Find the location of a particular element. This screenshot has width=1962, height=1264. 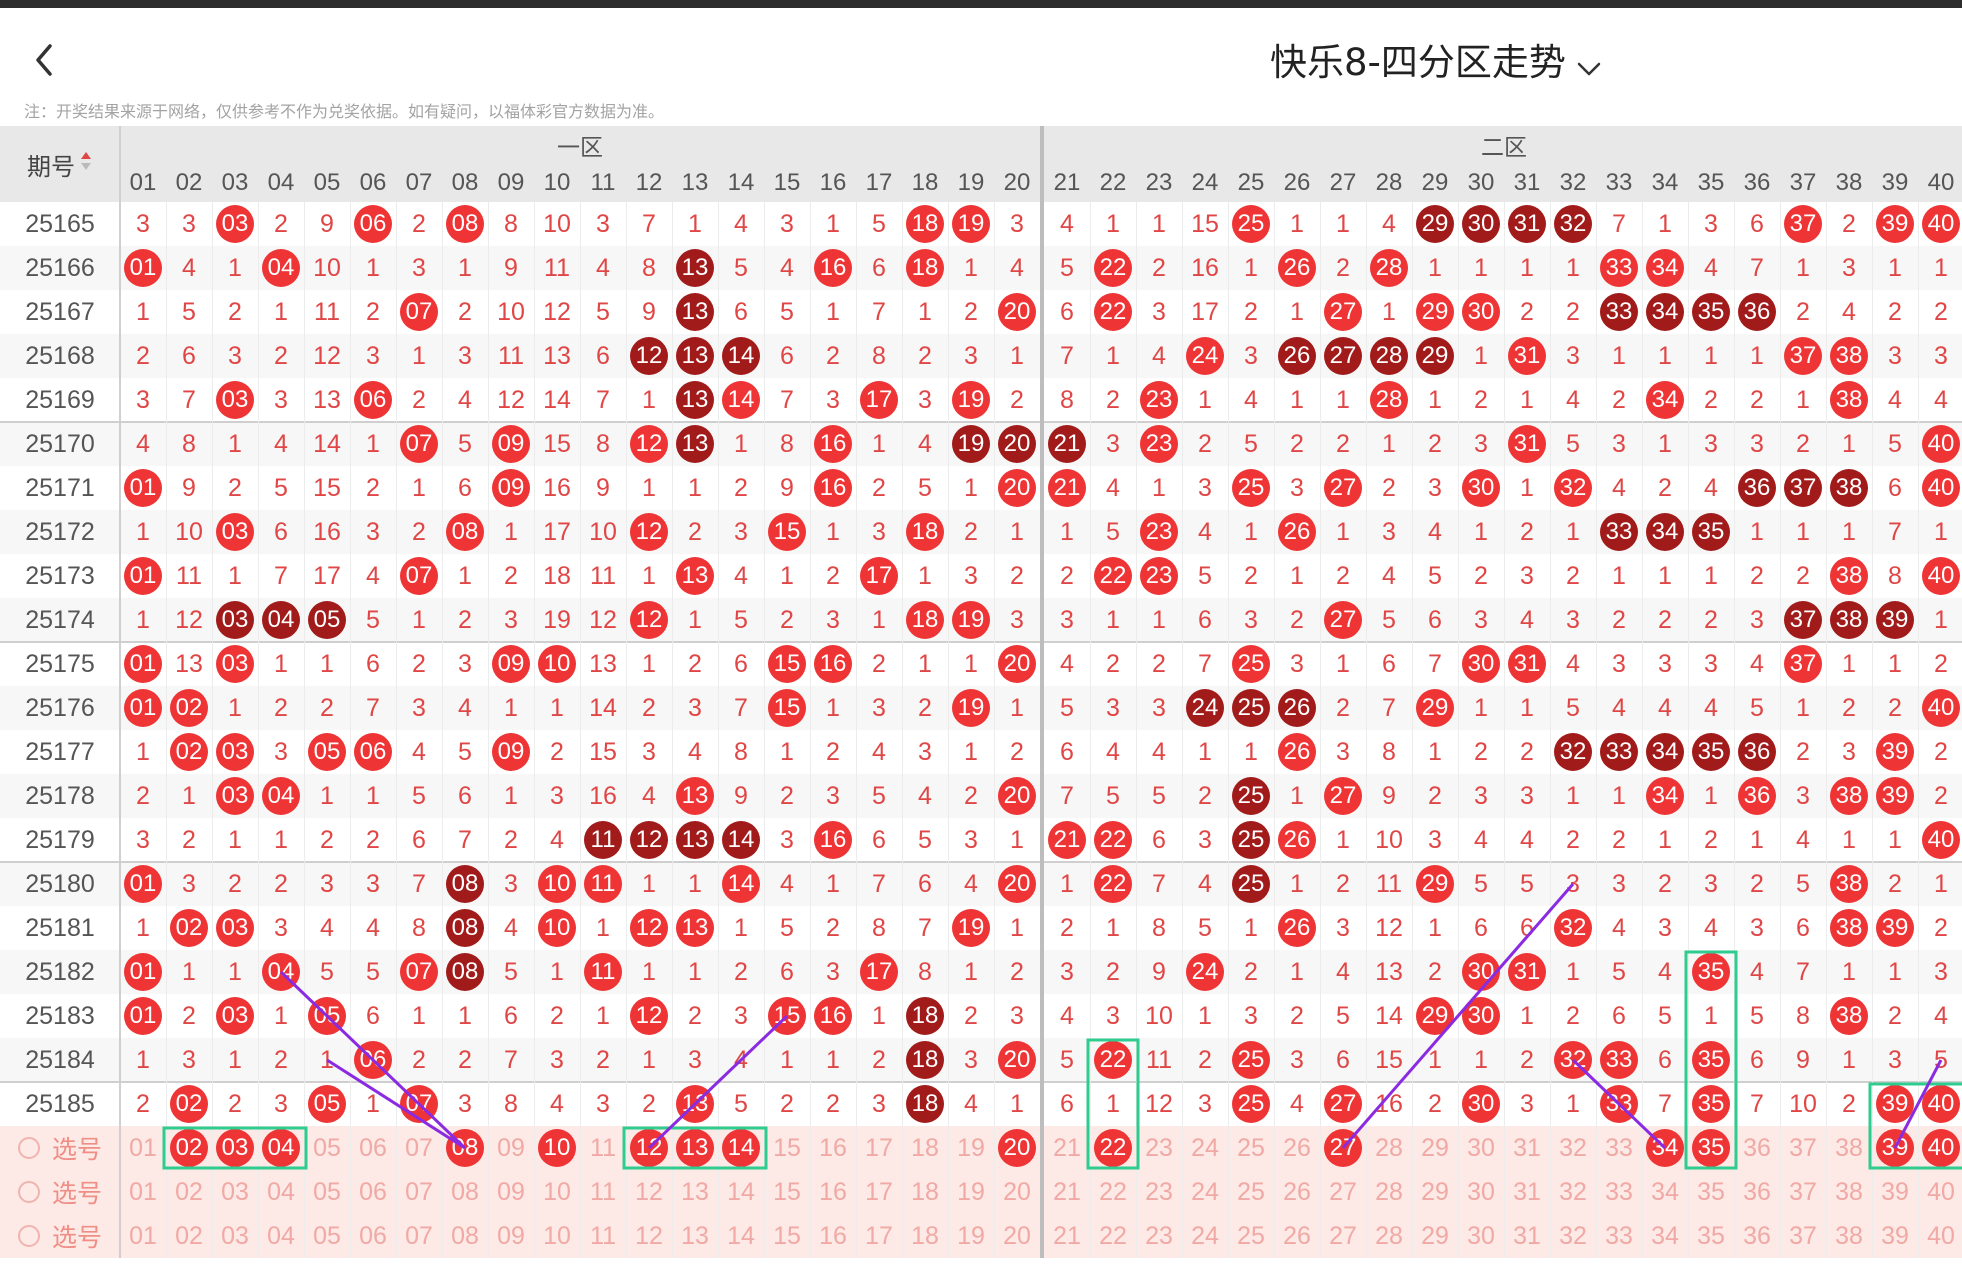

pick-number: 23 is located at coordinates (1159, 1192).